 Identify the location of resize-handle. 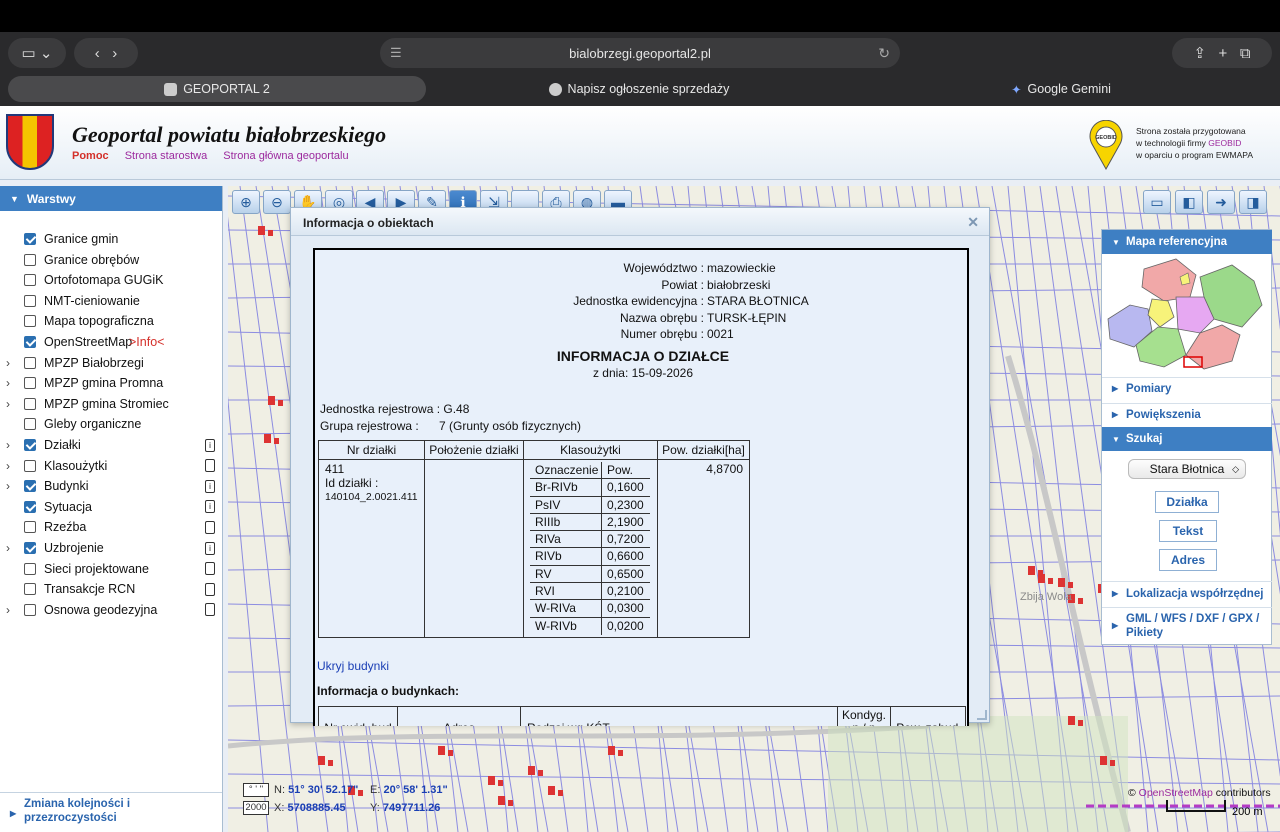
(982, 715).